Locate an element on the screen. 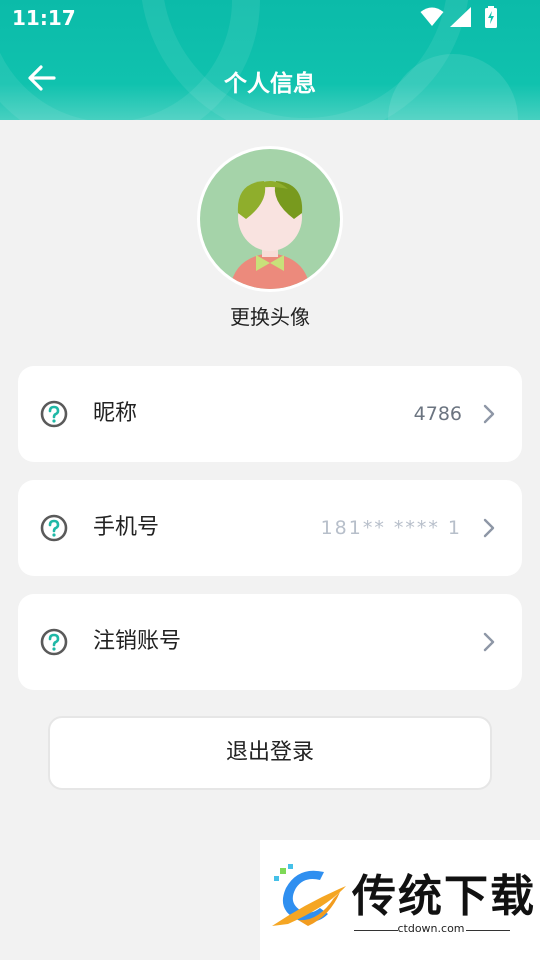 The image size is (540, 960). change-avatar-label: 更换头像 is located at coordinates (270, 315).